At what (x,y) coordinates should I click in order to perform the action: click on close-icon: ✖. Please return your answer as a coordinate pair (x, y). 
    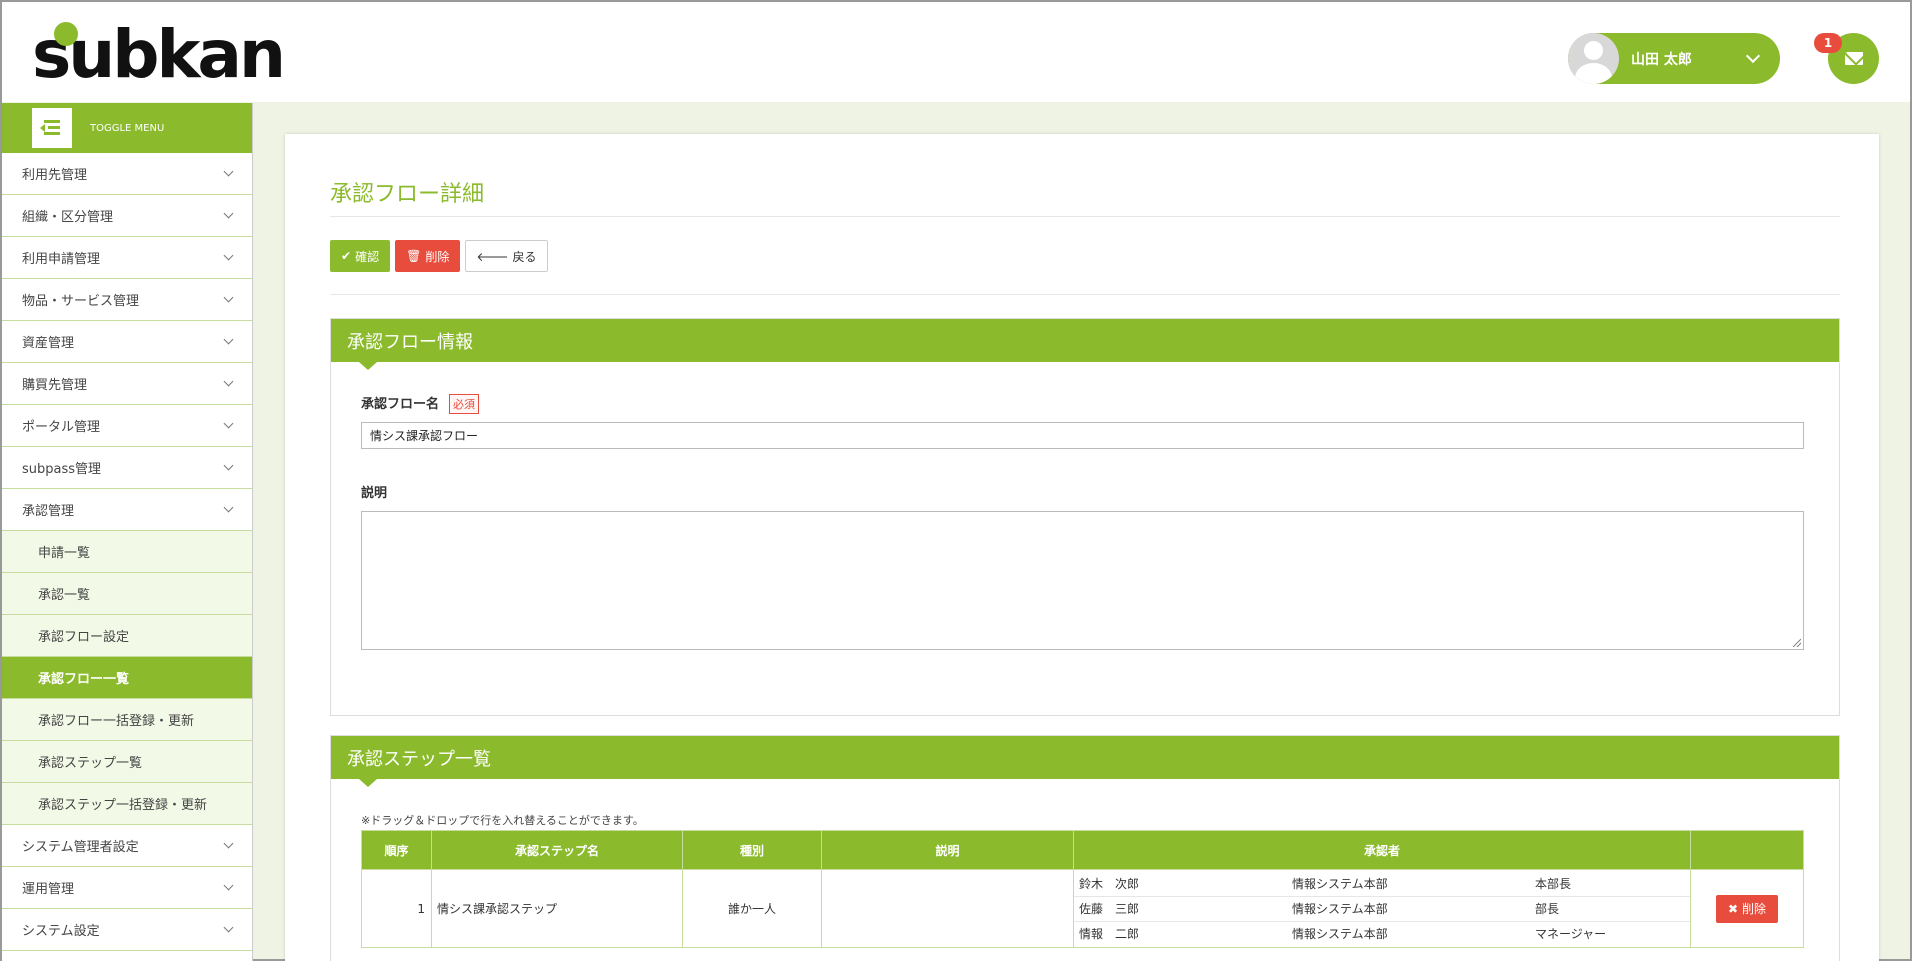
    Looking at the image, I should click on (1733, 908).